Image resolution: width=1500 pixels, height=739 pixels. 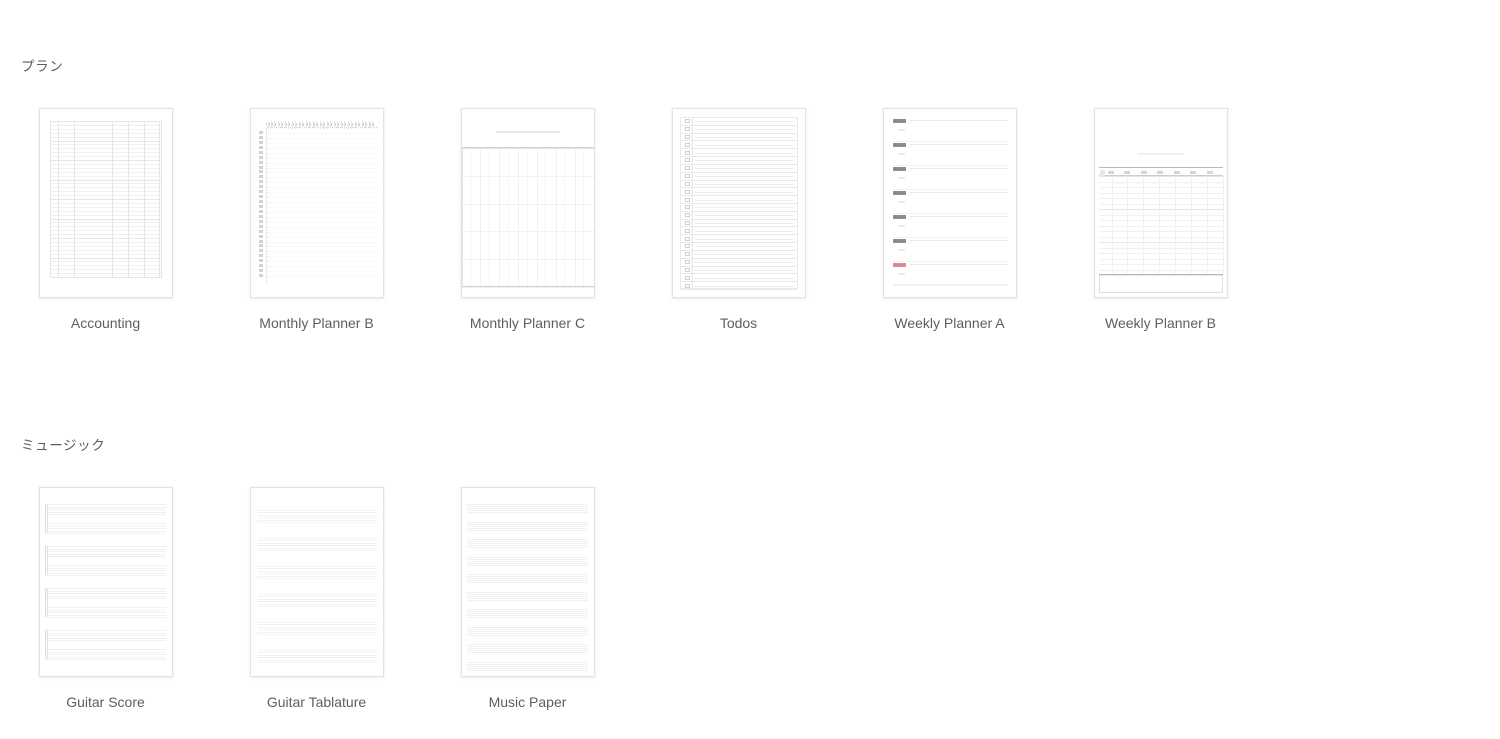 I want to click on template-thumbnail-music-paper, so click(x=527, y=582).